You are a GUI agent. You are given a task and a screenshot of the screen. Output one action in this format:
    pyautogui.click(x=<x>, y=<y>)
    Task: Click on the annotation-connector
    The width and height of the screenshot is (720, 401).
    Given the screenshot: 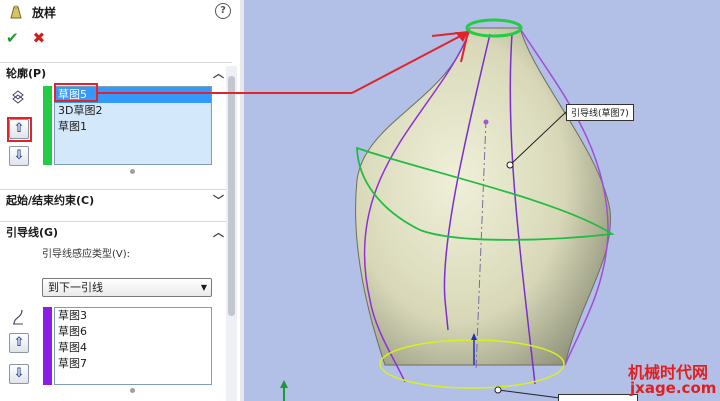 What is the action you would take?
    pyautogui.click(x=225, y=93)
    